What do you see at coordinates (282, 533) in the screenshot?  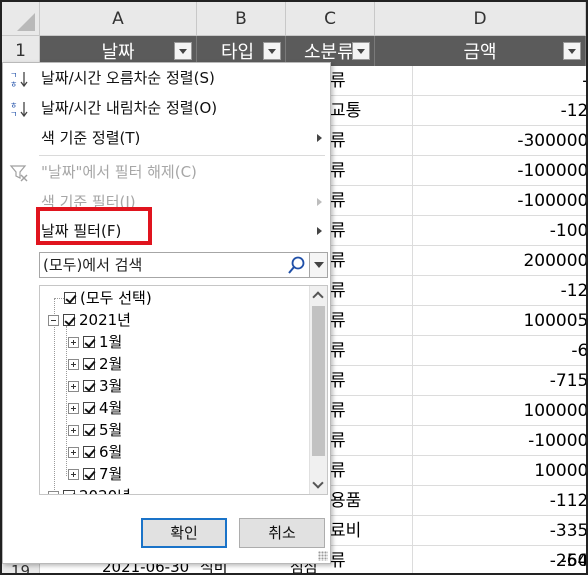 I see `cancel-button: 취소` at bounding box center [282, 533].